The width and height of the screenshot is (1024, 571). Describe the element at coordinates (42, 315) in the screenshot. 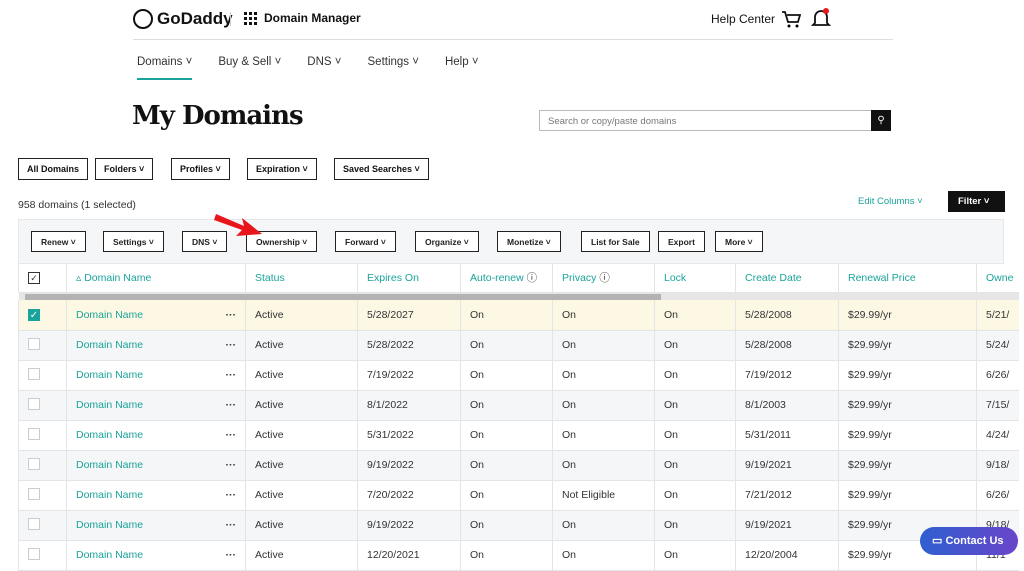

I see `row-checkbox: ✓` at that location.